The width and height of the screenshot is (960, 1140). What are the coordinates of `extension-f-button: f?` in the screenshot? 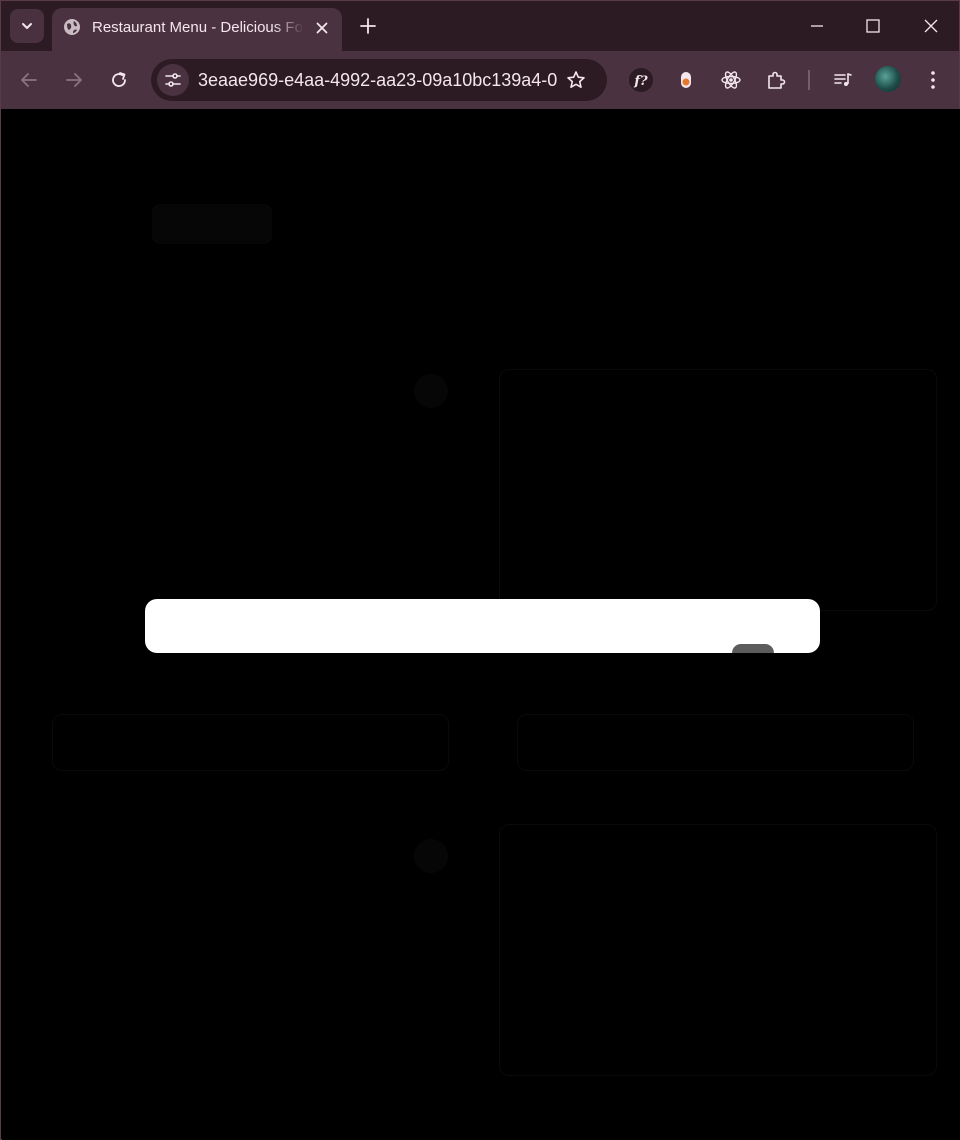 It's located at (641, 80).